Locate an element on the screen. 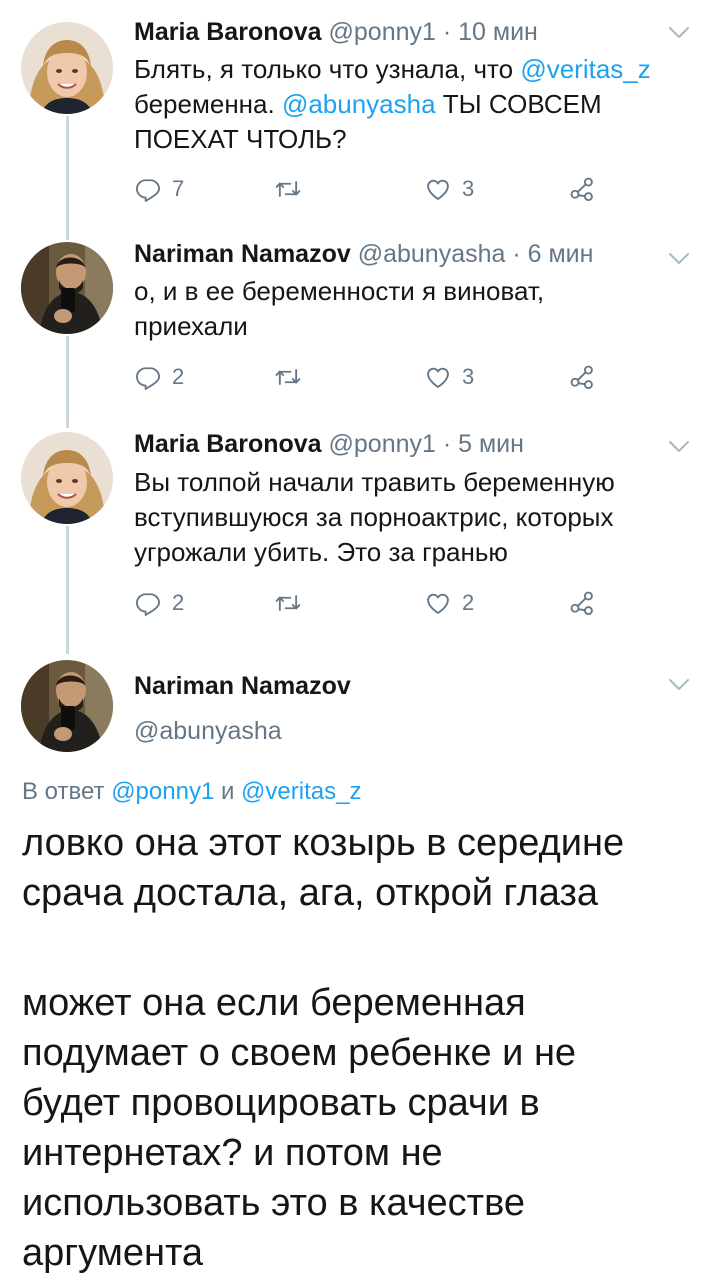 Image resolution: width=714 pixels, height=1280 pixels. tweet-header: Maria Baronova @ponny1 · 5 мин is located at coordinates (329, 444).